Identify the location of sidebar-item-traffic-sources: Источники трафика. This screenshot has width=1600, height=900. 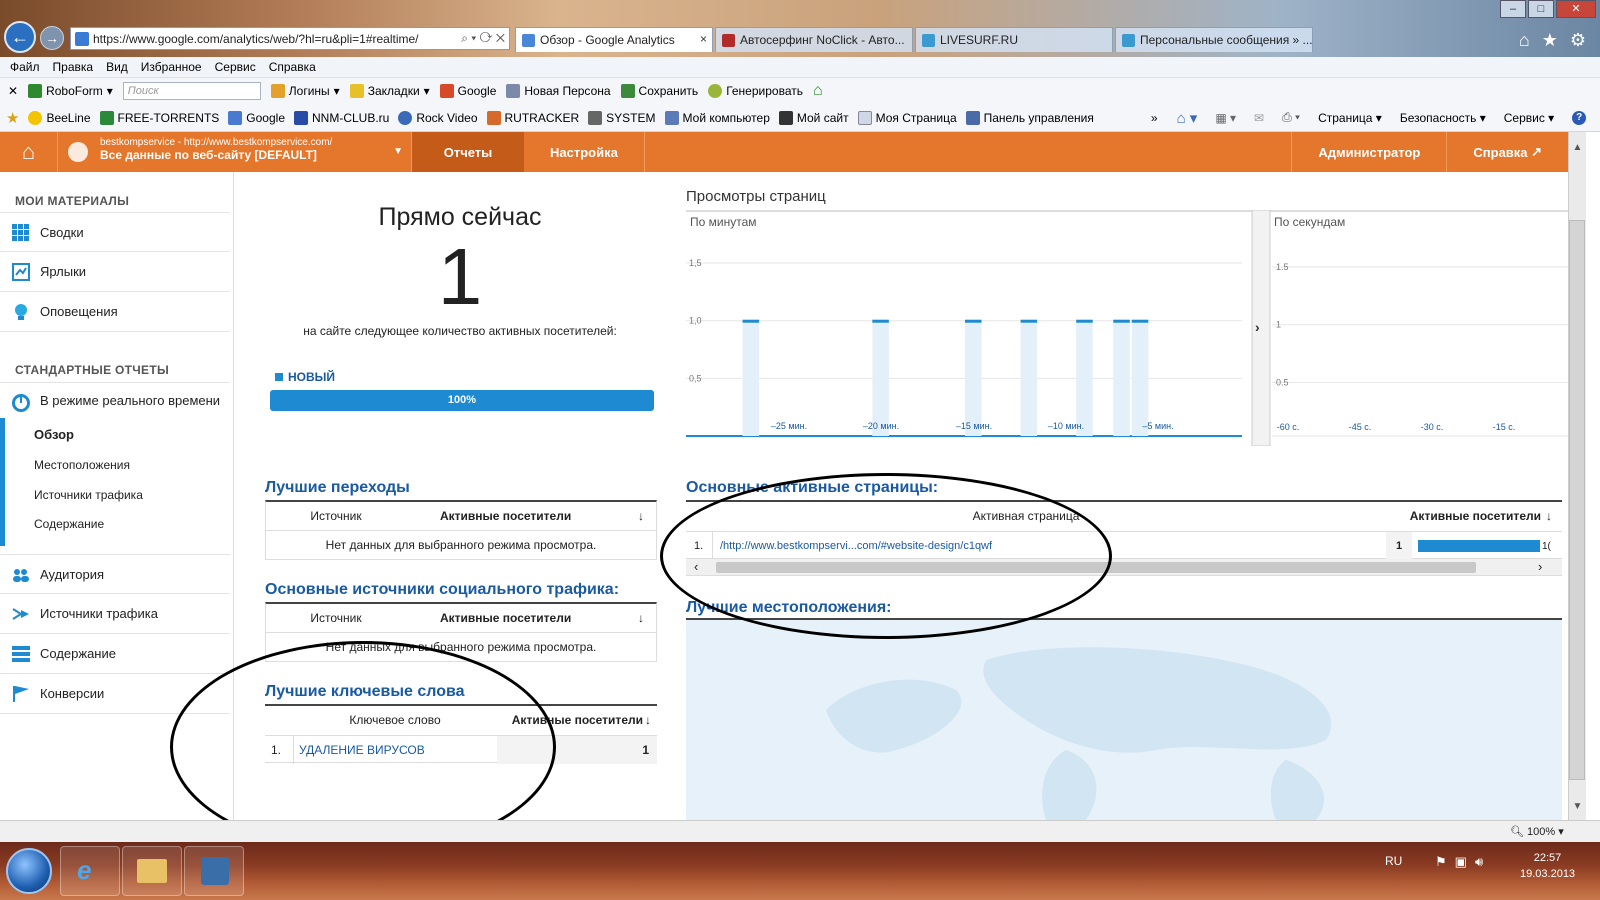
(115, 614).